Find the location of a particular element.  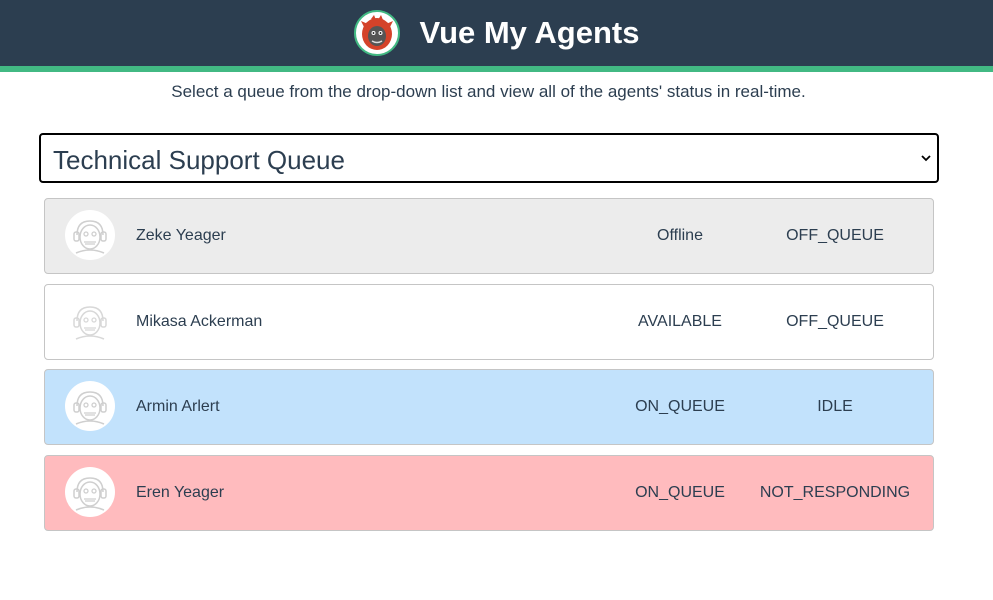

app-header: Vue My Agents is located at coordinates (496, 36).